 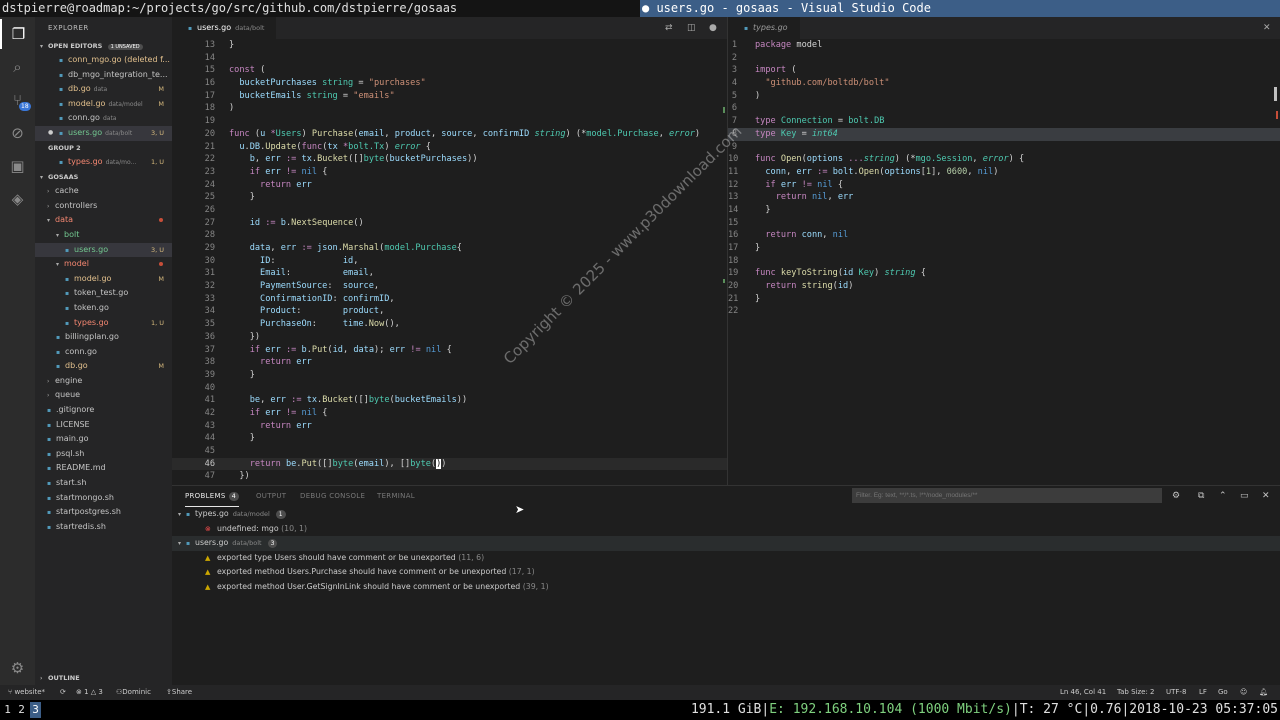 I want to click on code-line: 14 }, so click(x=1004, y=210).